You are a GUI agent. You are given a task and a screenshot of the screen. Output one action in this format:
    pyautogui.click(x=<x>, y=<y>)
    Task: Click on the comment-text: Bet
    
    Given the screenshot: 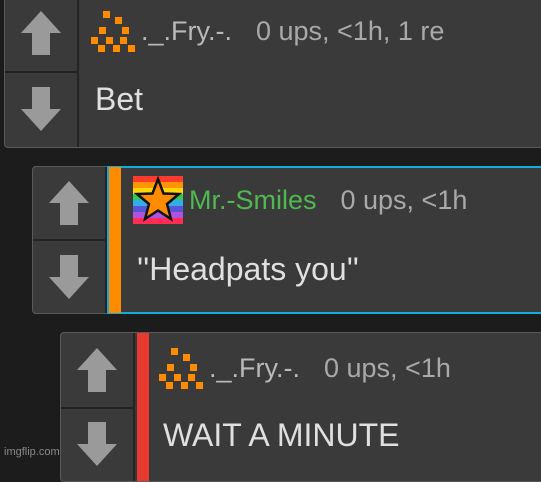 What is the action you would take?
    pyautogui.click(x=119, y=99)
    